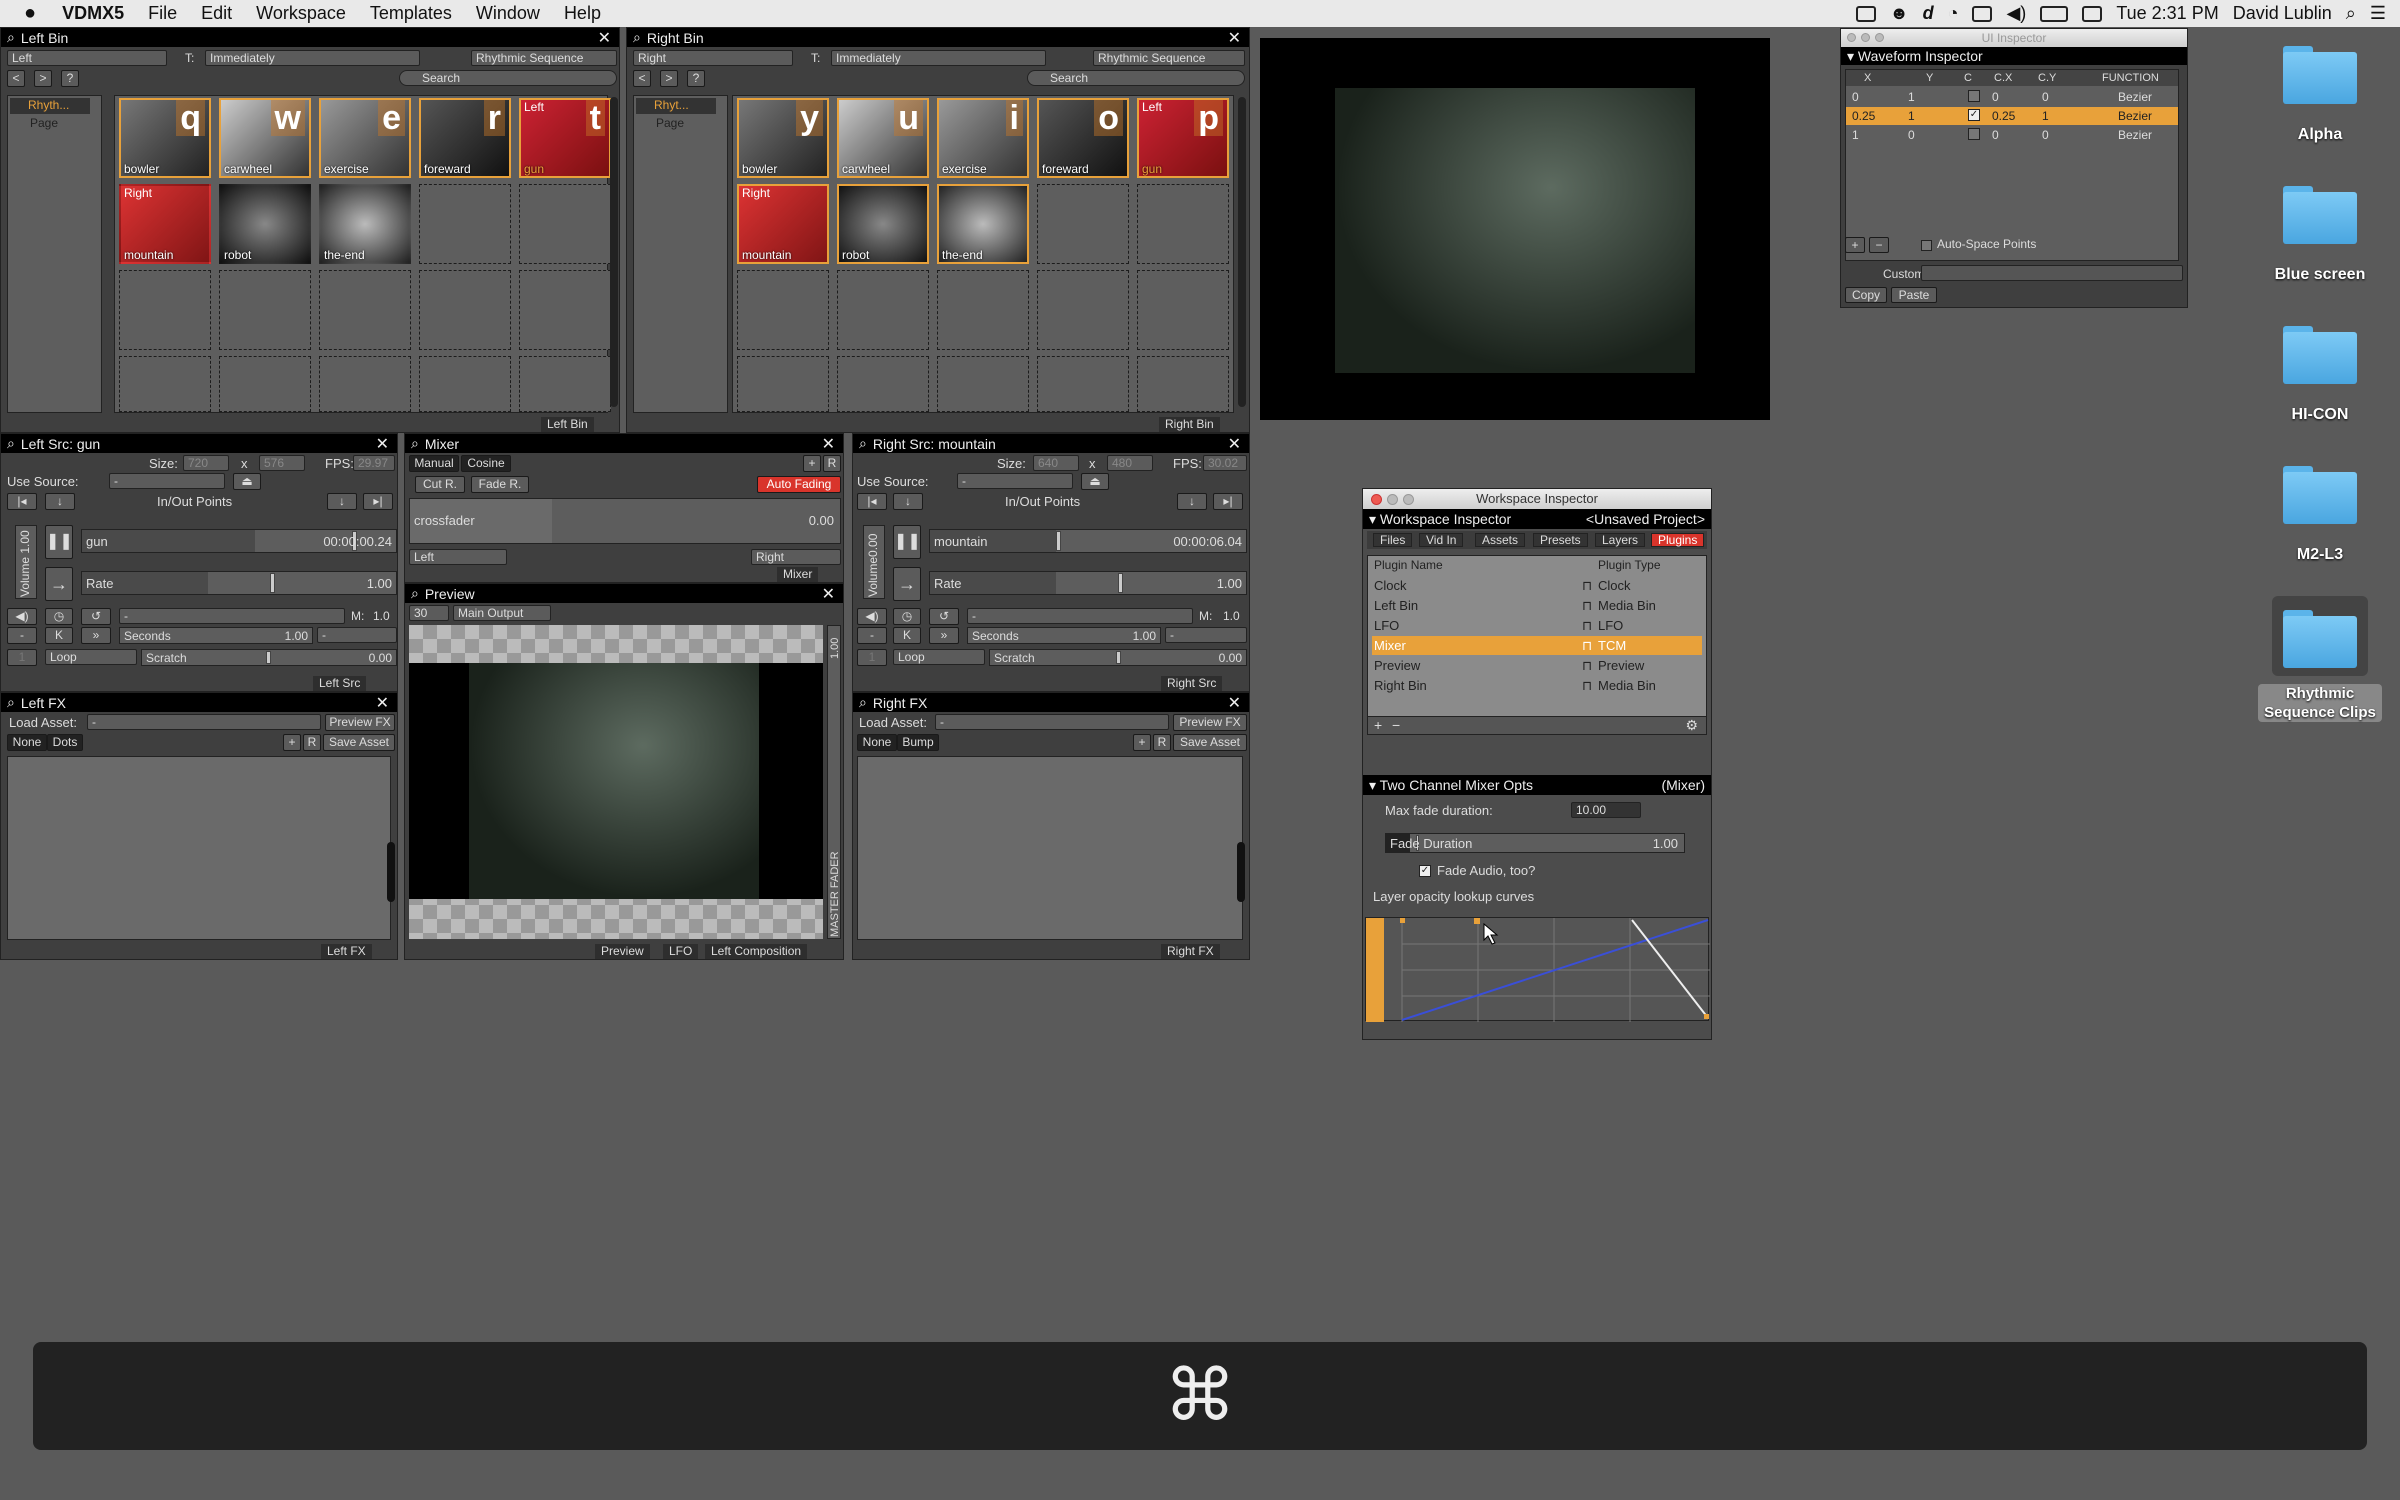 This screenshot has height=1500, width=2400. Describe the element at coordinates (783, 224) in the screenshot. I see `clip-thumb: Right mountain` at that location.